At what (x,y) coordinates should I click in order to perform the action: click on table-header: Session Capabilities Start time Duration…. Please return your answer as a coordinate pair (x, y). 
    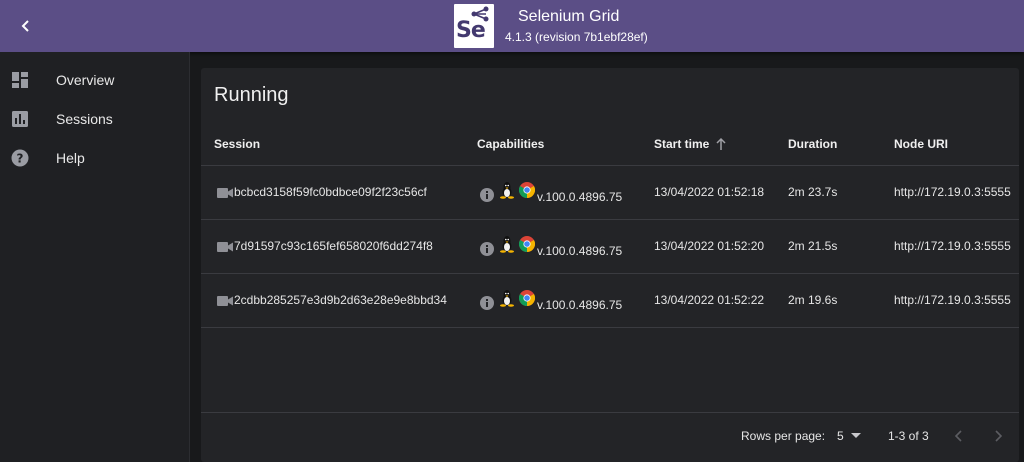
    Looking at the image, I should click on (610, 145).